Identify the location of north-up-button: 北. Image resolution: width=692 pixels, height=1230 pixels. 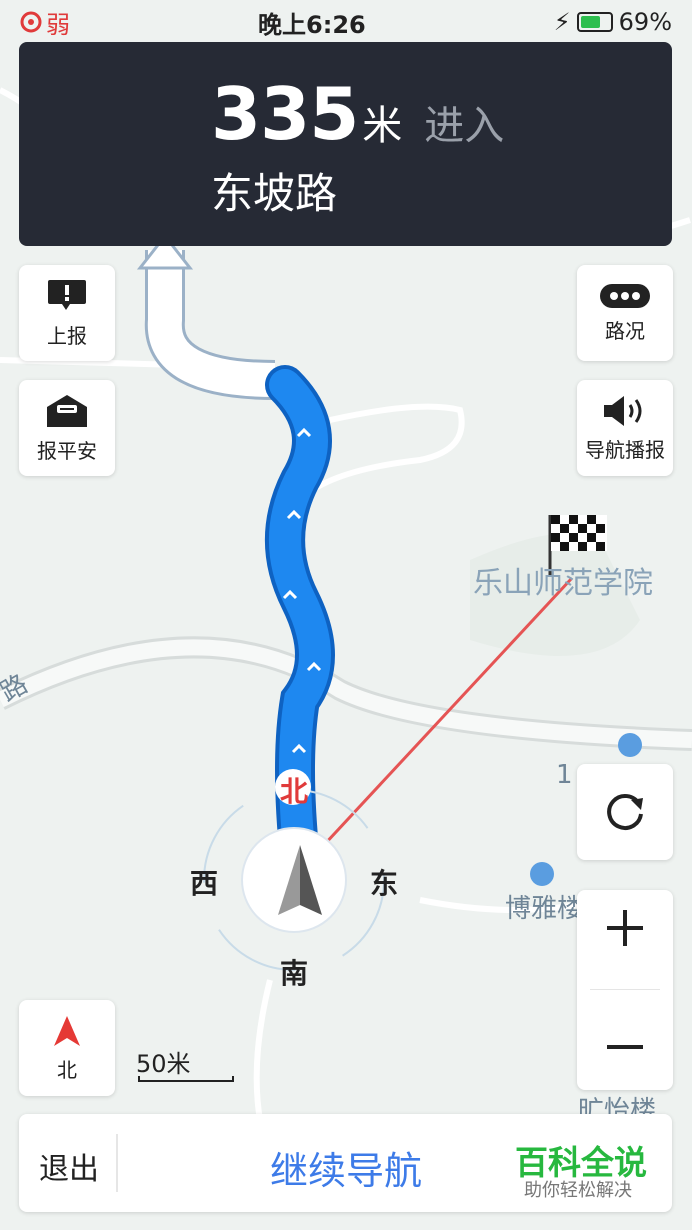
(67, 1048).